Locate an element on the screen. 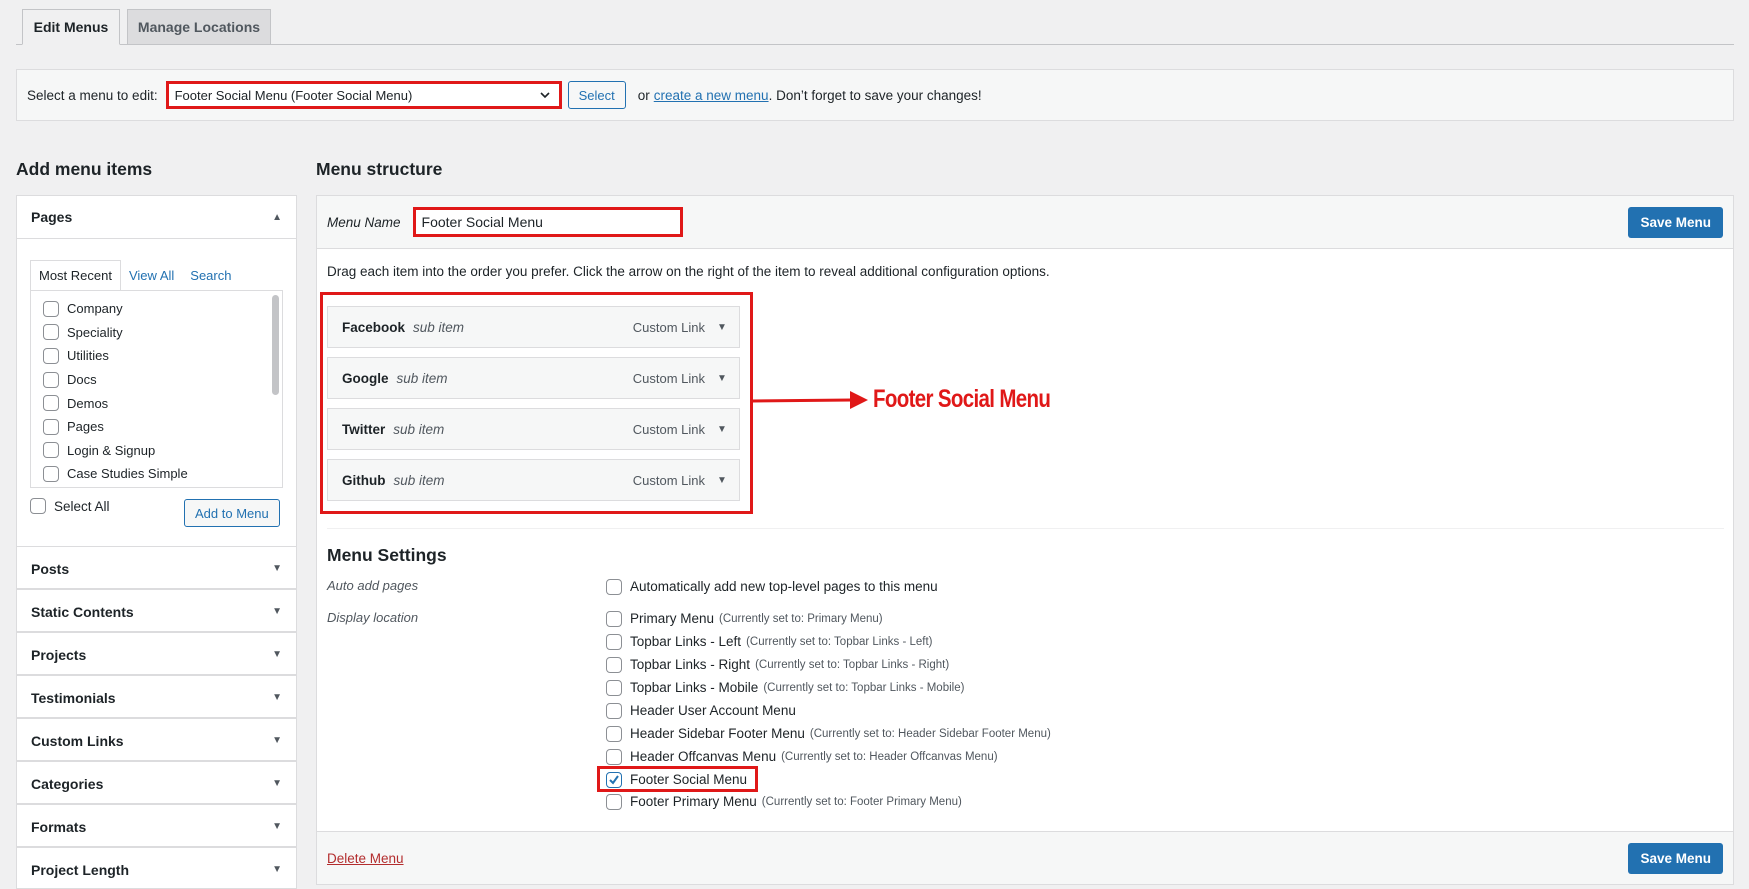  select-button: Select is located at coordinates (596, 95).